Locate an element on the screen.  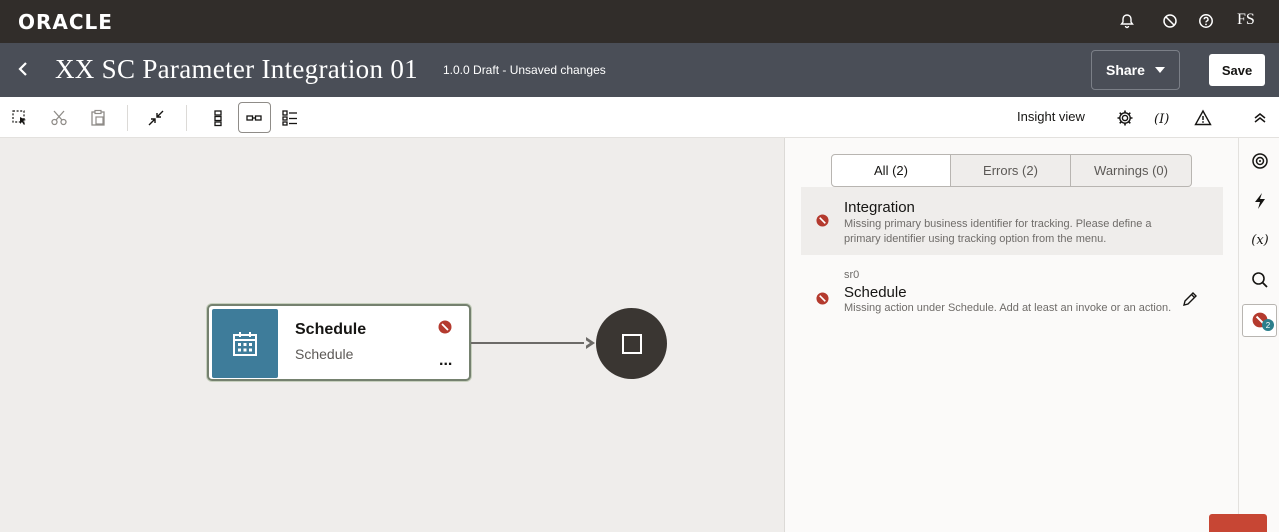
node-tile is located at coordinates (245, 343).